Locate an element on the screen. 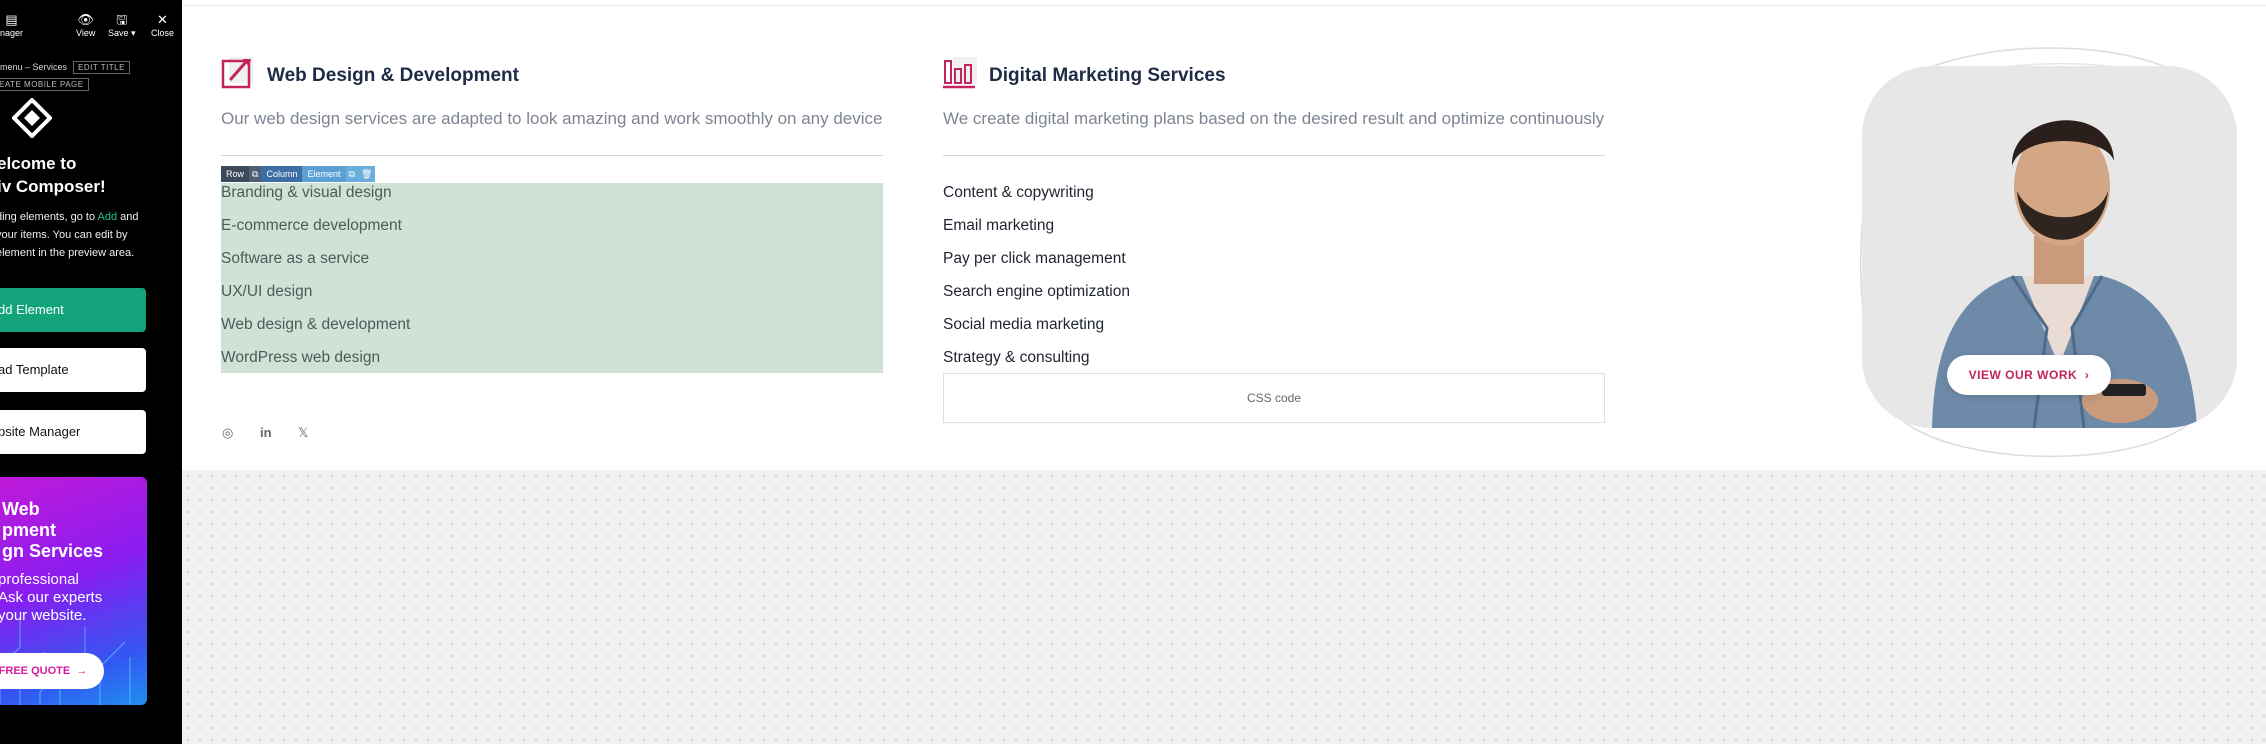 The height and width of the screenshot is (744, 2266). add-element-button: dd Element is located at coordinates (73, 310).